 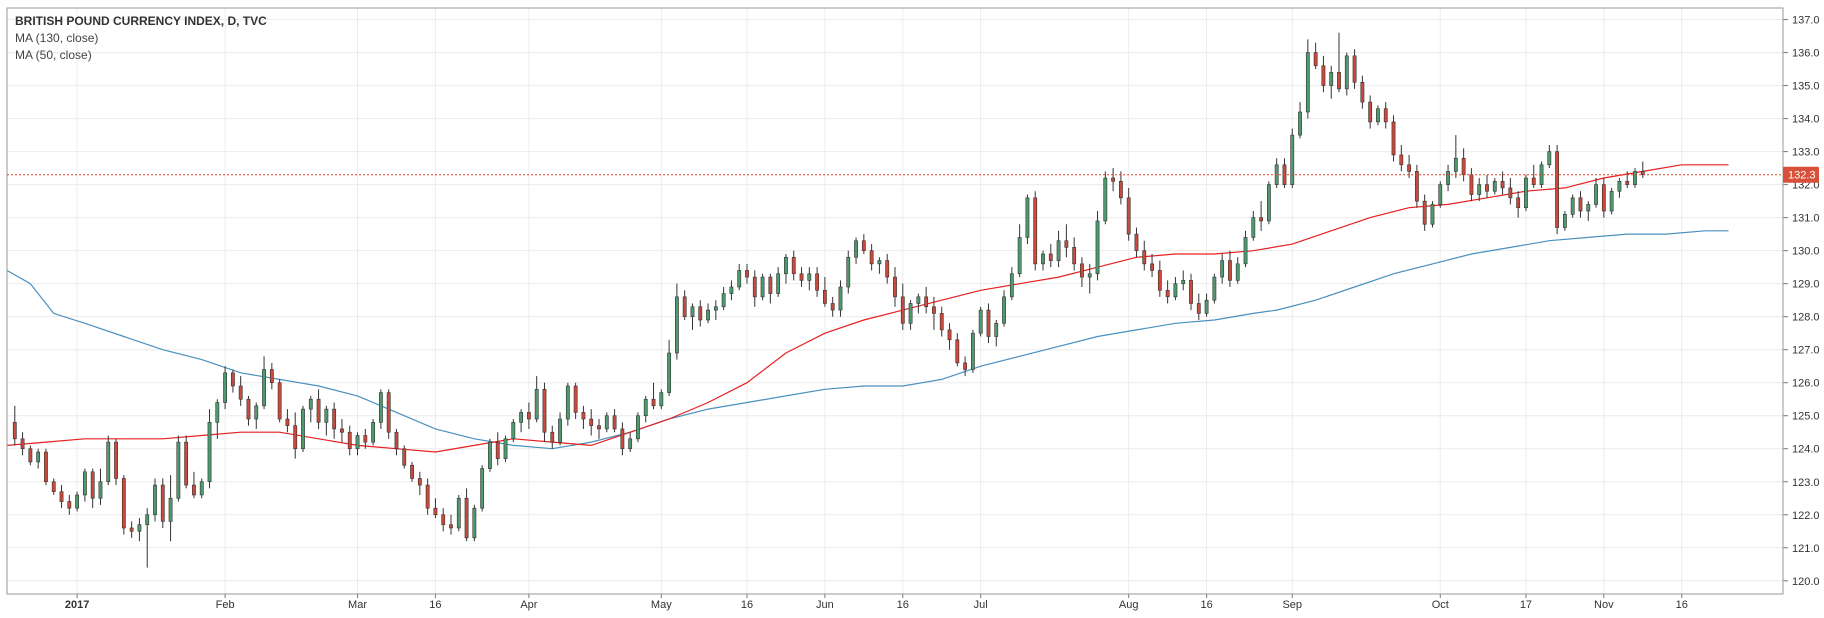 I want to click on chart-title: BRITISH POUND CURRENCY INDEX, D, TVC, so click(x=141, y=21).